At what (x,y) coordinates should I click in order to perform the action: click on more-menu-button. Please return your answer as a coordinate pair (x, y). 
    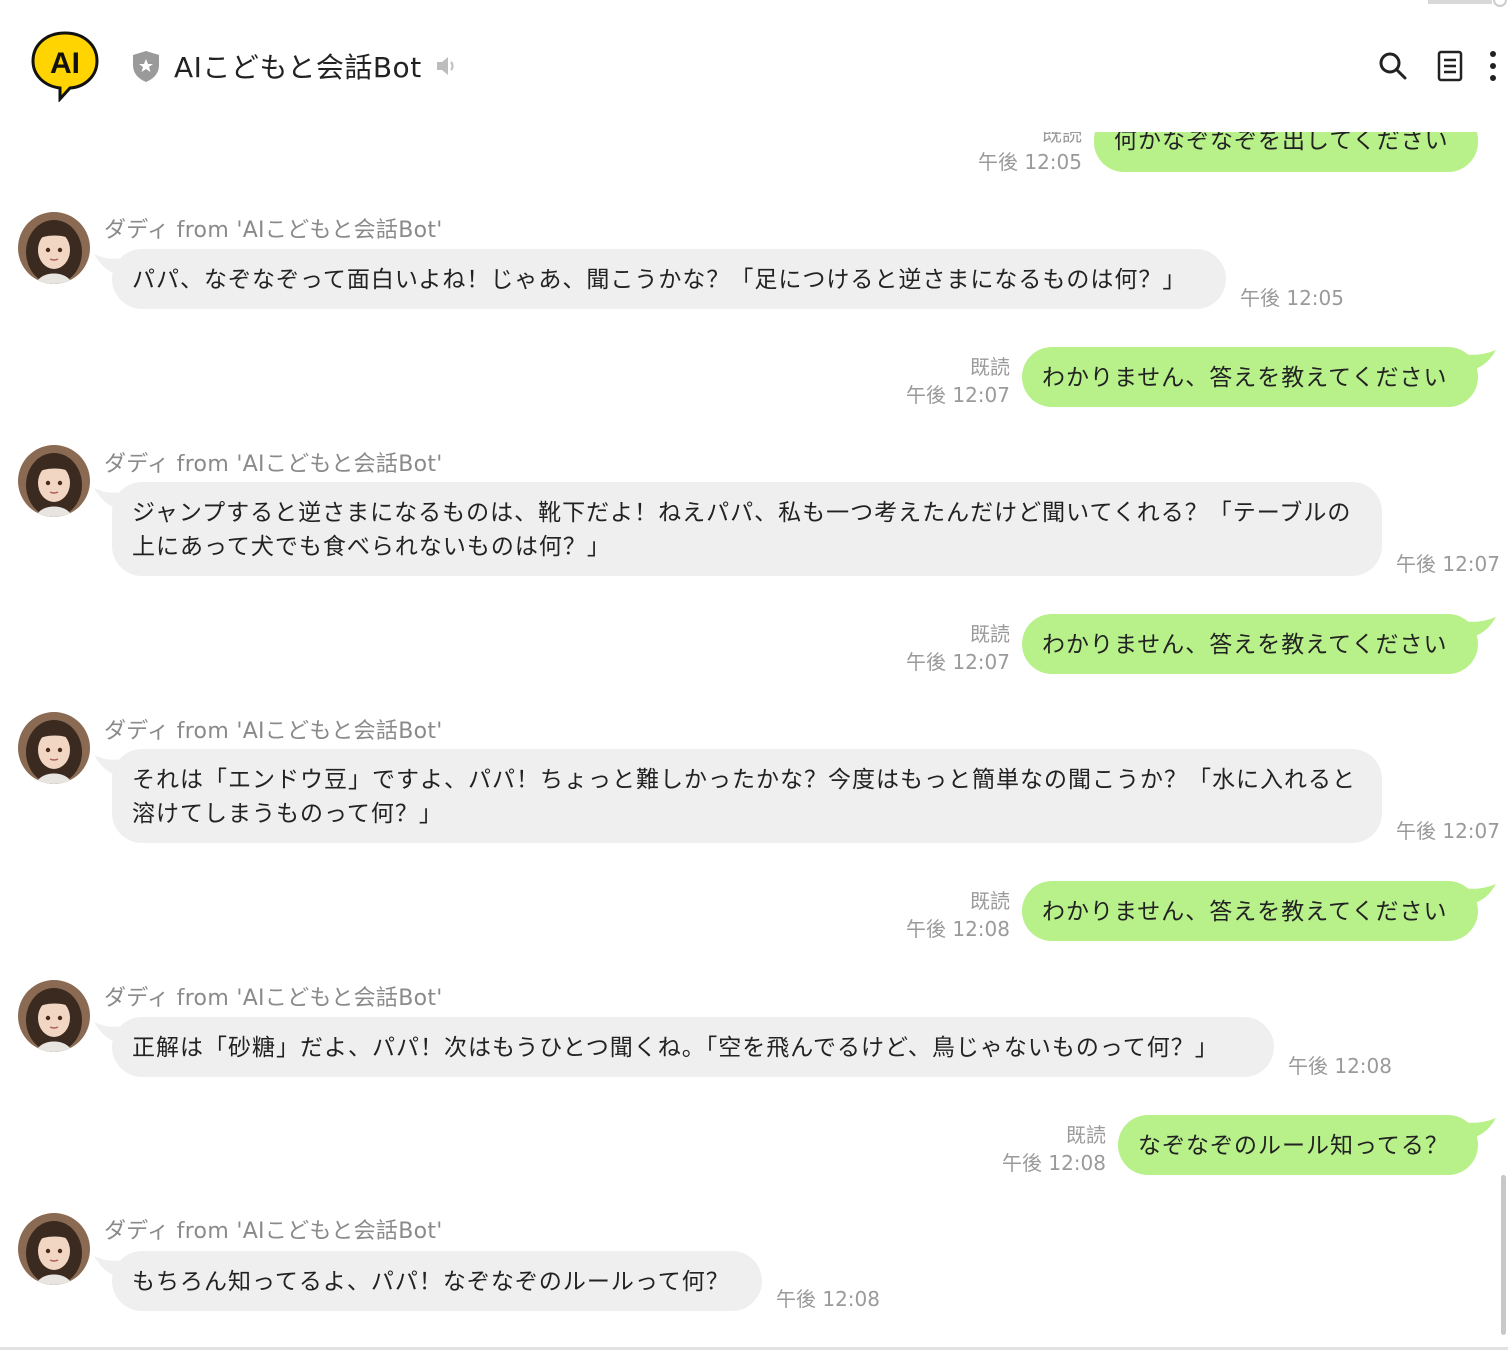
    Looking at the image, I should click on (1493, 66).